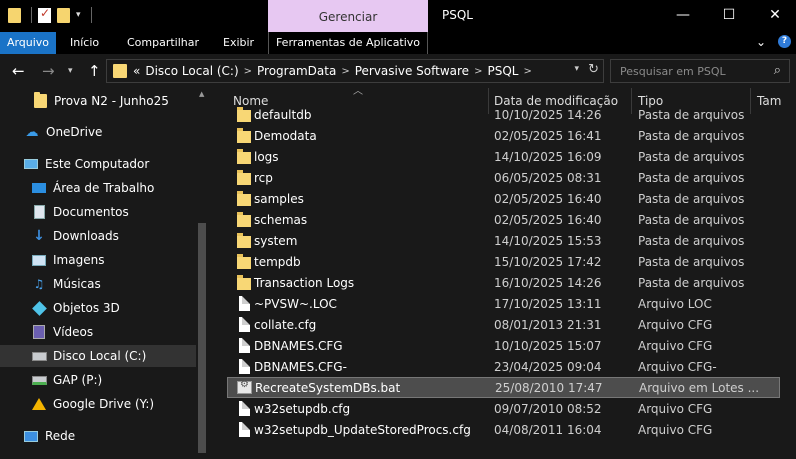 Image resolution: width=796 pixels, height=459 pixels. Describe the element at coordinates (94, 71) in the screenshot. I see `up-arrow-icon: ↑` at that location.